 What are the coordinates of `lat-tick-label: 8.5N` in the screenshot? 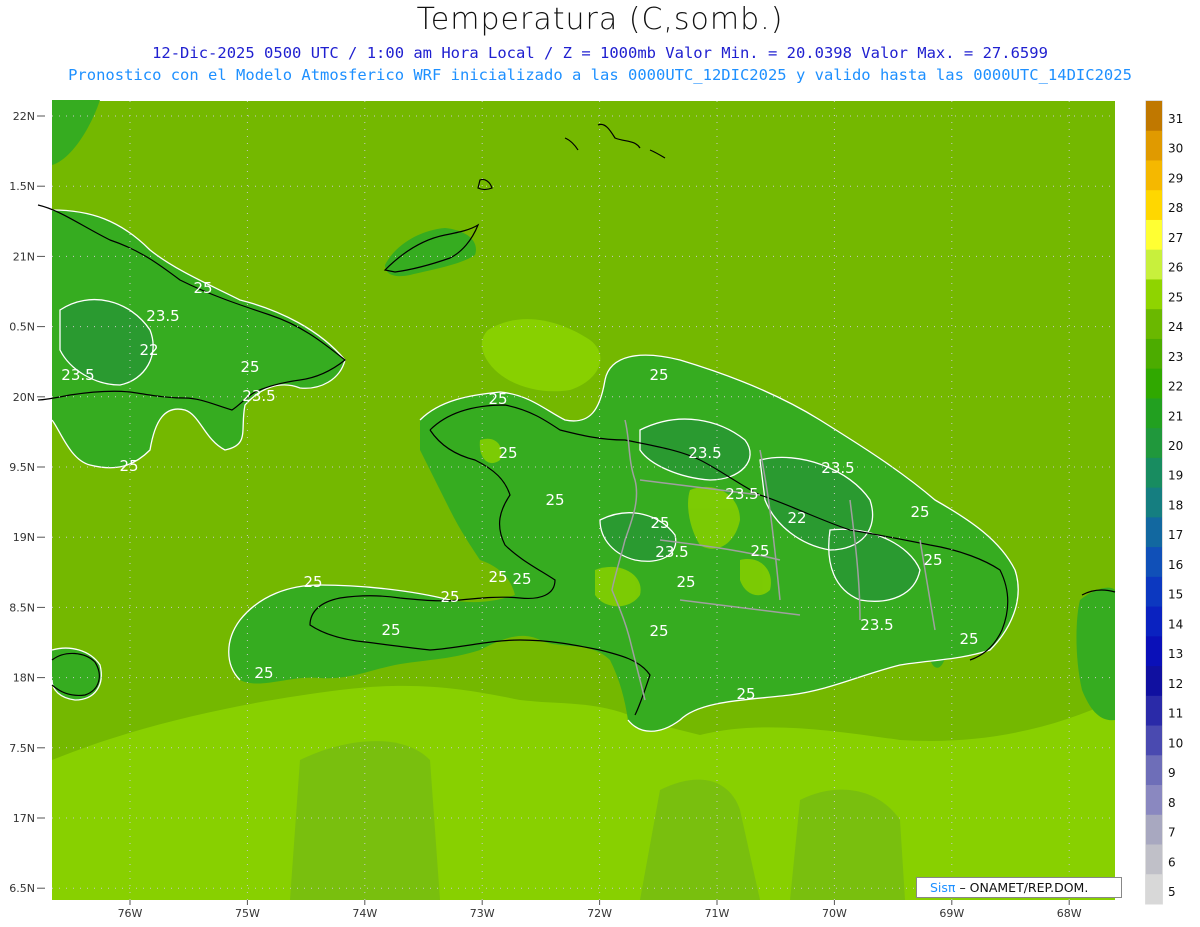 It's located at (22, 607).